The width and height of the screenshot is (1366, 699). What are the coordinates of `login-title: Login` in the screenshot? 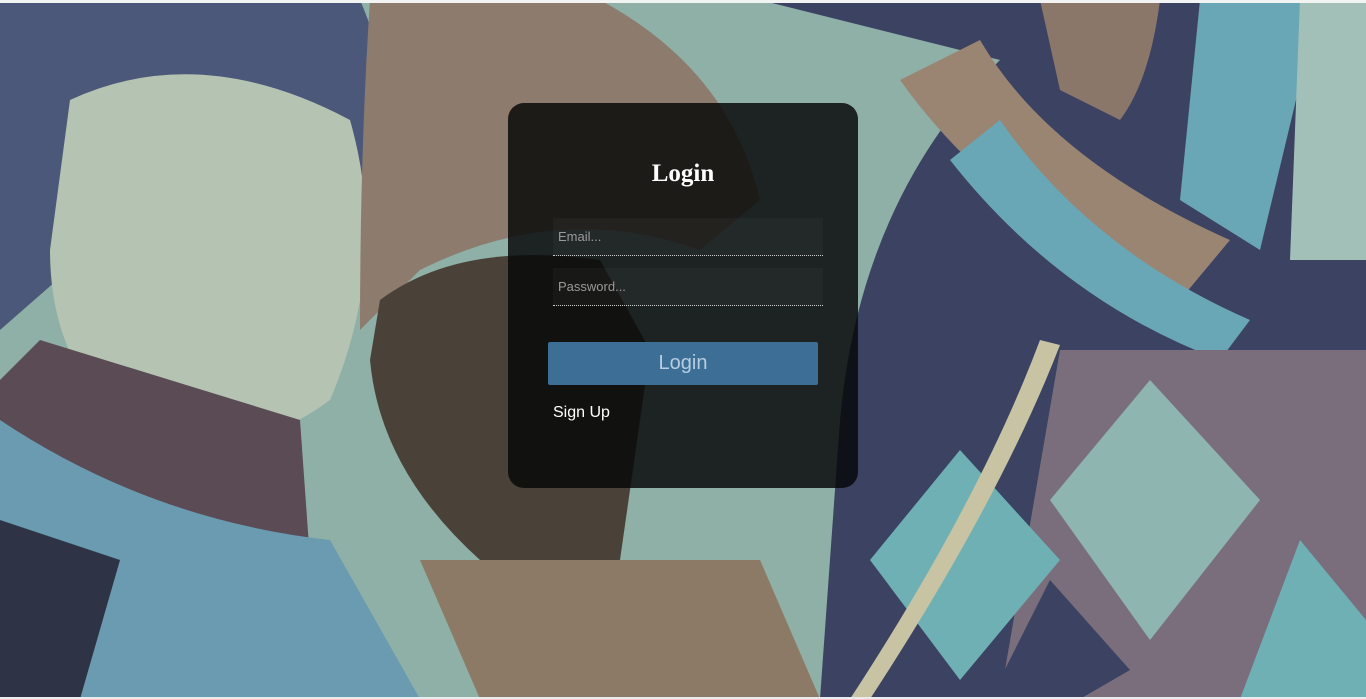 It's located at (683, 173).